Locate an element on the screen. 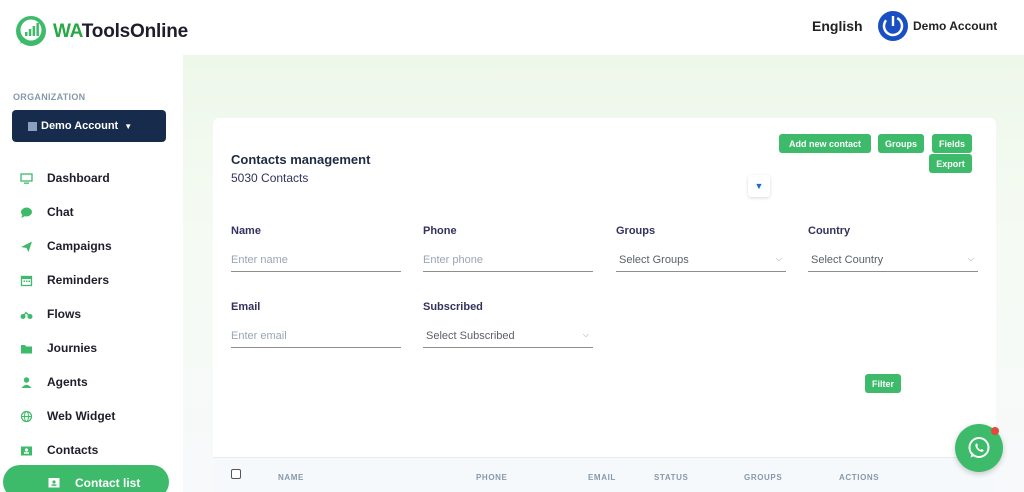  sidebar-item-label: Reminders is located at coordinates (78, 280).